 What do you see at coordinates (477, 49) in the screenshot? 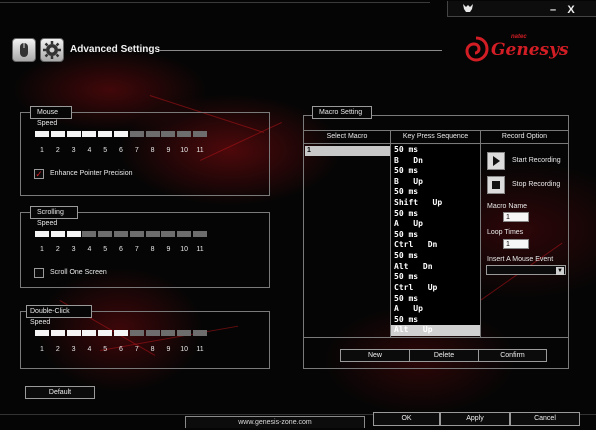
I see `brand-swirl-icon` at bounding box center [477, 49].